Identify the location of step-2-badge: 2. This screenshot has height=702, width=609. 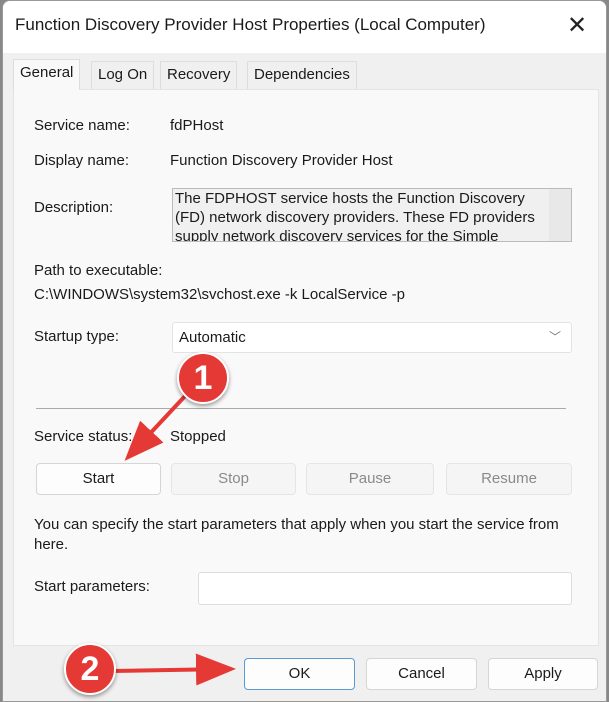
(90, 669).